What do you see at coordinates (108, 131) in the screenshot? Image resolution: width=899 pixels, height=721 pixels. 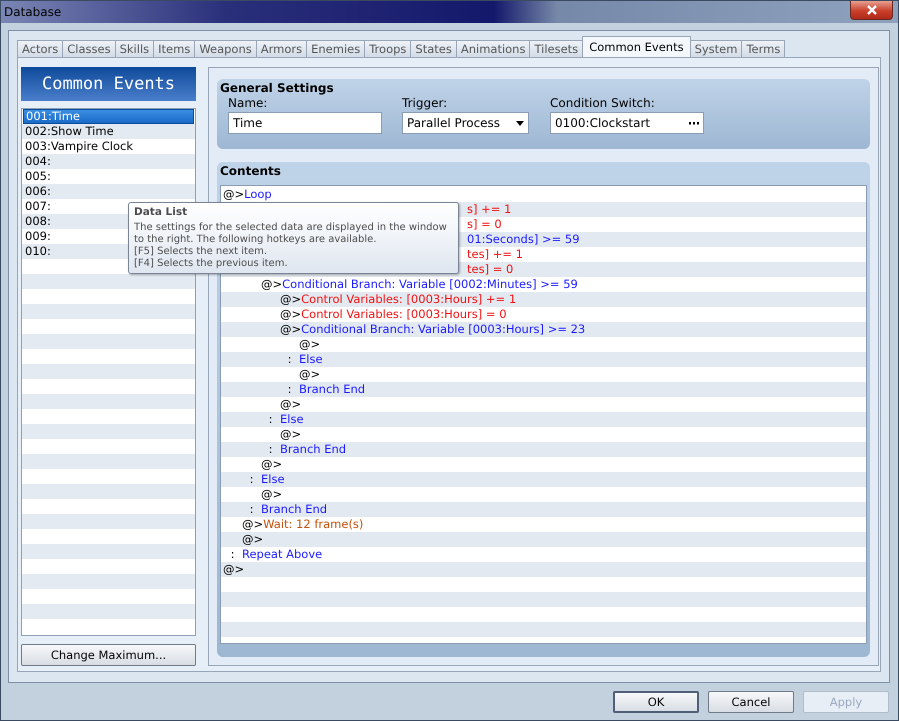 I see `list-item: 002:Show Time` at bounding box center [108, 131].